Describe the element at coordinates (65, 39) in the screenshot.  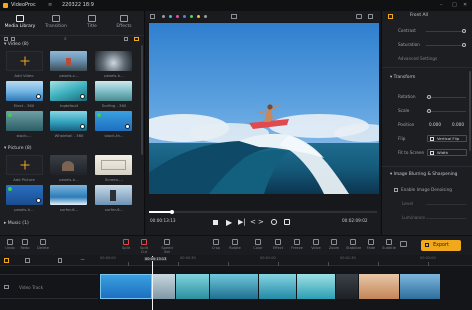
I see `search-icon: ⌕` at that location.